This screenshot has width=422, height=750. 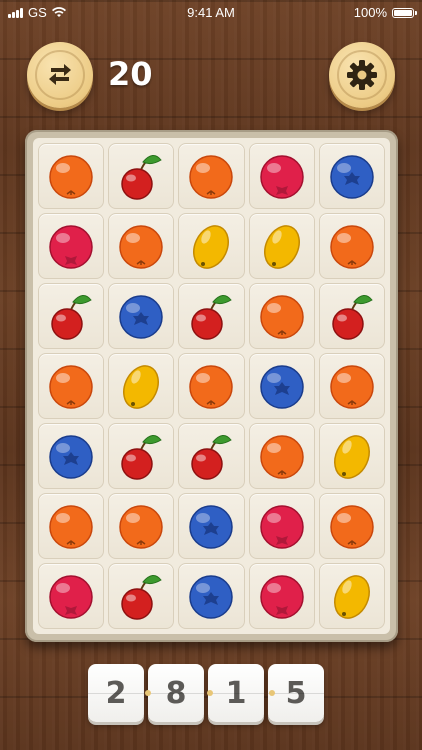 I want to click on swap-button, so click(x=60, y=75).